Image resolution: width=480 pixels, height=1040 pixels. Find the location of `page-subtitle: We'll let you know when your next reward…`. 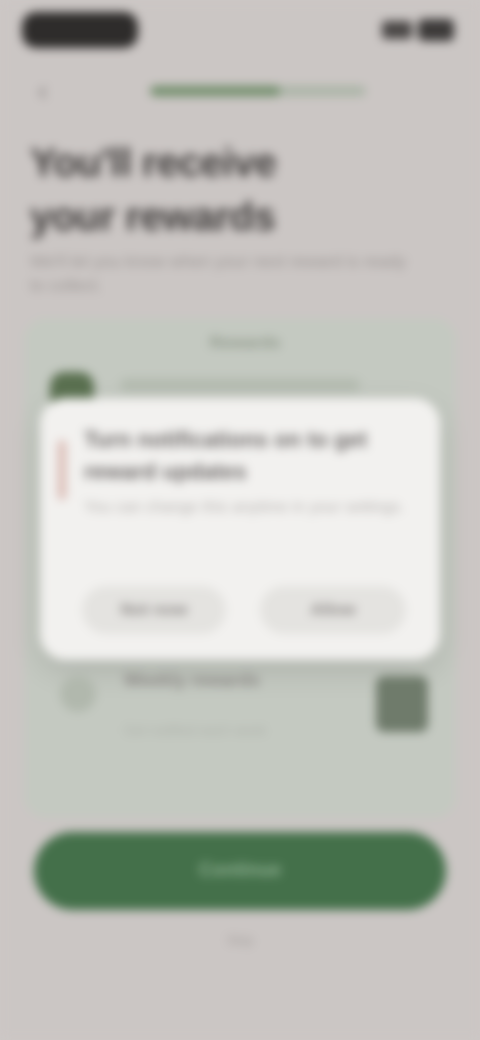

page-subtitle: We'll let you know when your next reward… is located at coordinates (218, 273).